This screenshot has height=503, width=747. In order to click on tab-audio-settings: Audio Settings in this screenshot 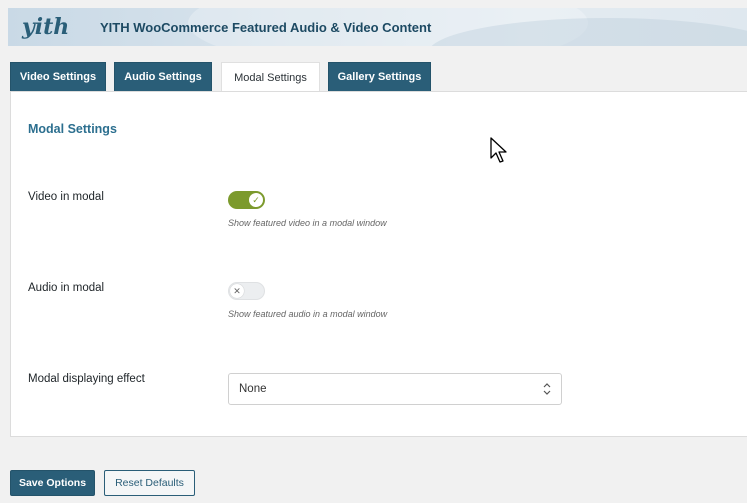, I will do `click(163, 77)`.